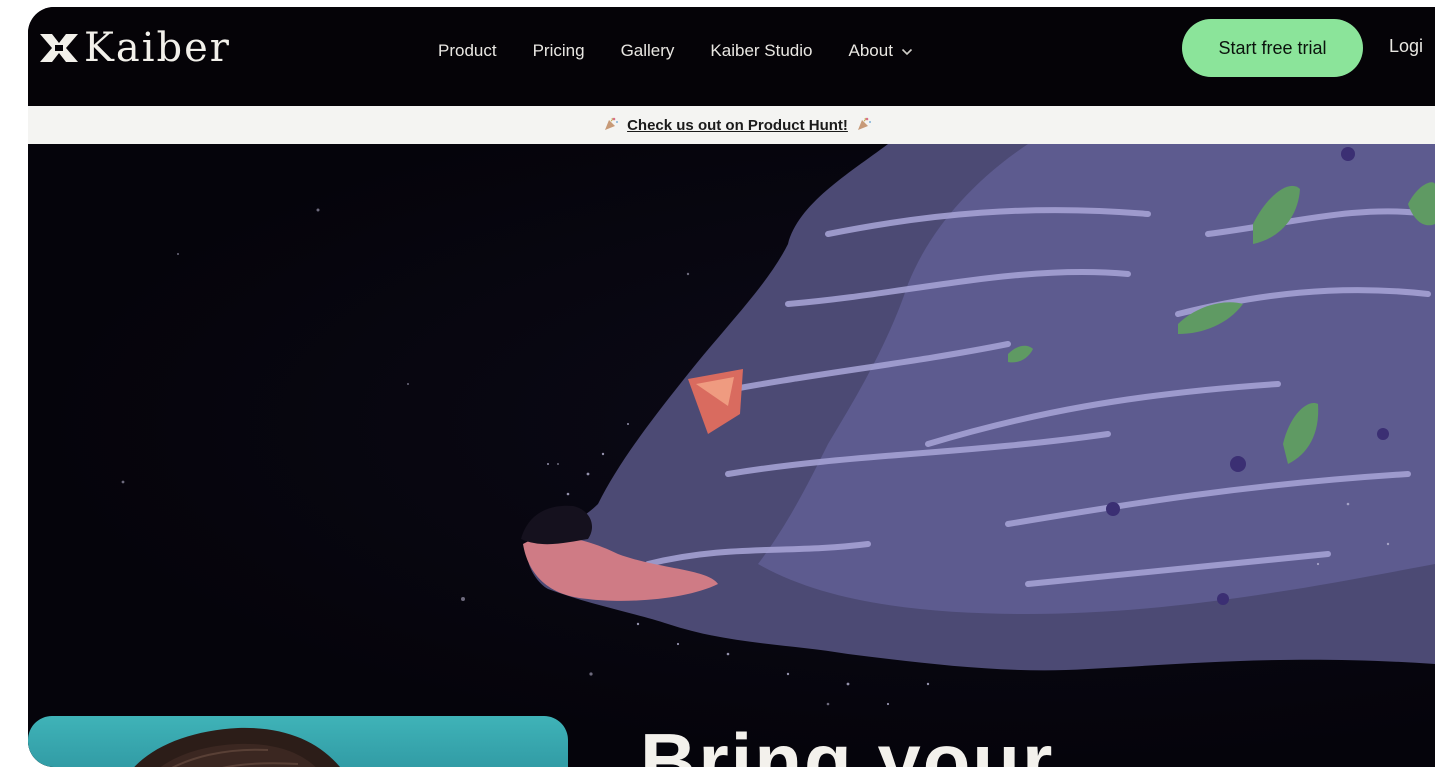 Image resolution: width=1435 pixels, height=767 pixels. I want to click on brand-name: Kaiber, so click(157, 48).